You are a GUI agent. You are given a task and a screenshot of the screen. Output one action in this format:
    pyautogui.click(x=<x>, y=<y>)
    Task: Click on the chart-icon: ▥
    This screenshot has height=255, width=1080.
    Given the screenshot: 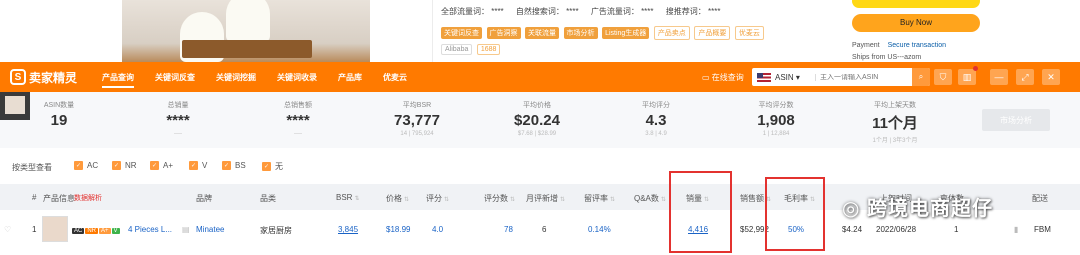 What is the action you would take?
    pyautogui.click(x=967, y=76)
    